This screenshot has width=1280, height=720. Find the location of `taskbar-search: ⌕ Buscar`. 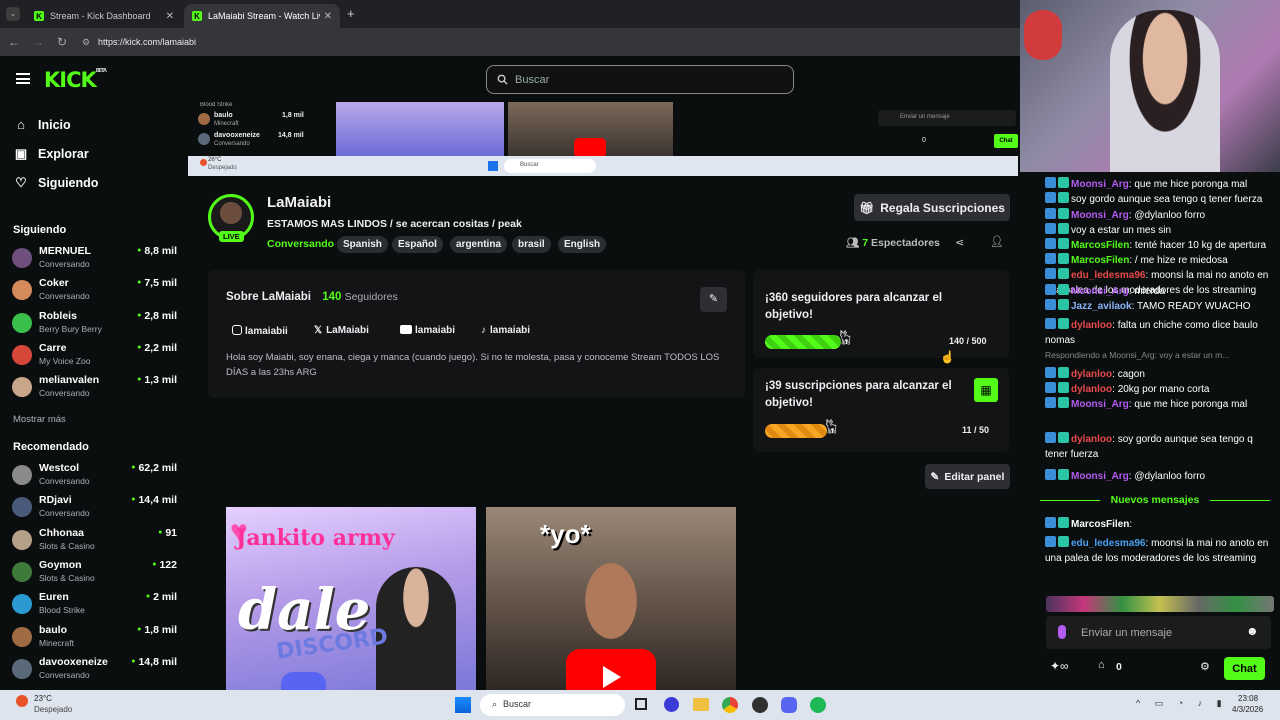

taskbar-search: ⌕ Buscar is located at coordinates (552, 705).